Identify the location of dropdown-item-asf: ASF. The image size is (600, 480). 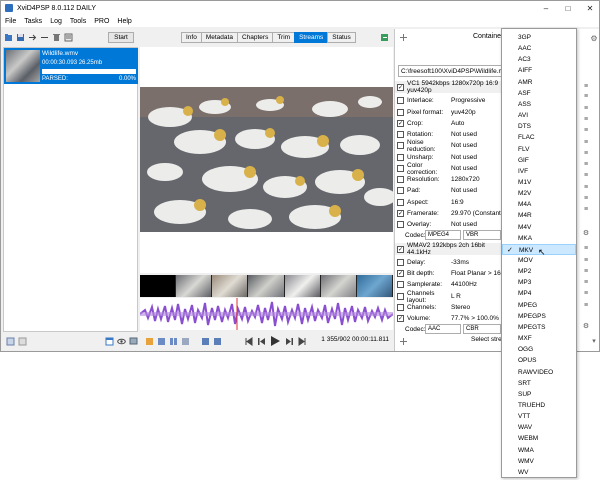
(539, 93).